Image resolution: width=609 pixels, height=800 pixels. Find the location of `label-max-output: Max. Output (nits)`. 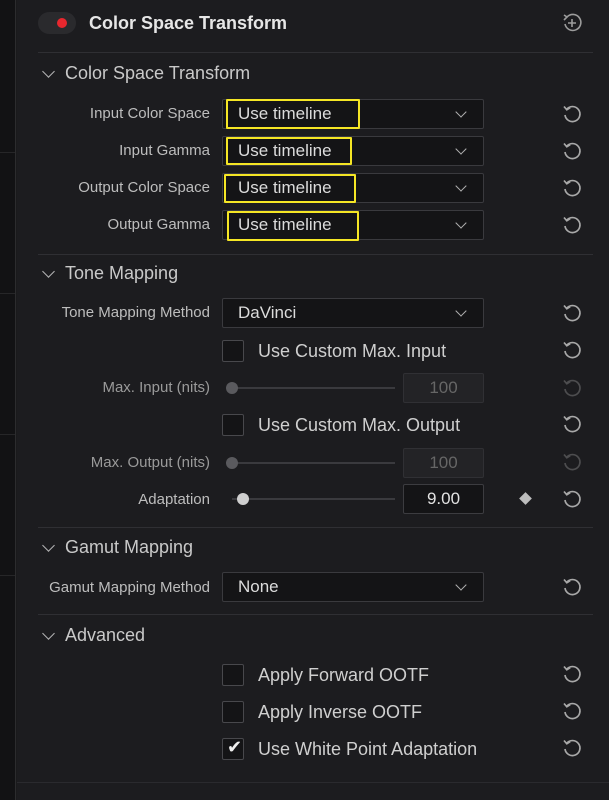

label-max-output: Max. Output (nits) is located at coordinates (150, 462).